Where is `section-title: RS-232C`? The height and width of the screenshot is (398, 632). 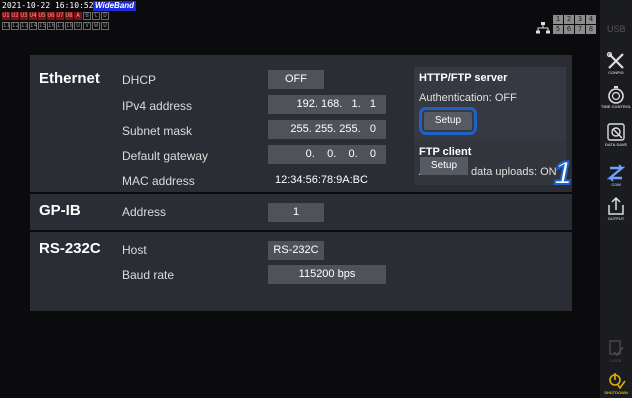 section-title: RS-232C is located at coordinates (70, 248).